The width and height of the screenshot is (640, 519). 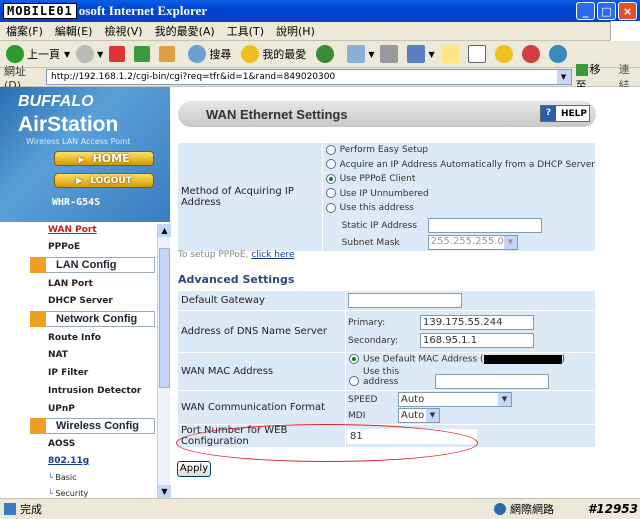 I want to click on static-ip-label: Static IP Address, so click(x=379, y=225).